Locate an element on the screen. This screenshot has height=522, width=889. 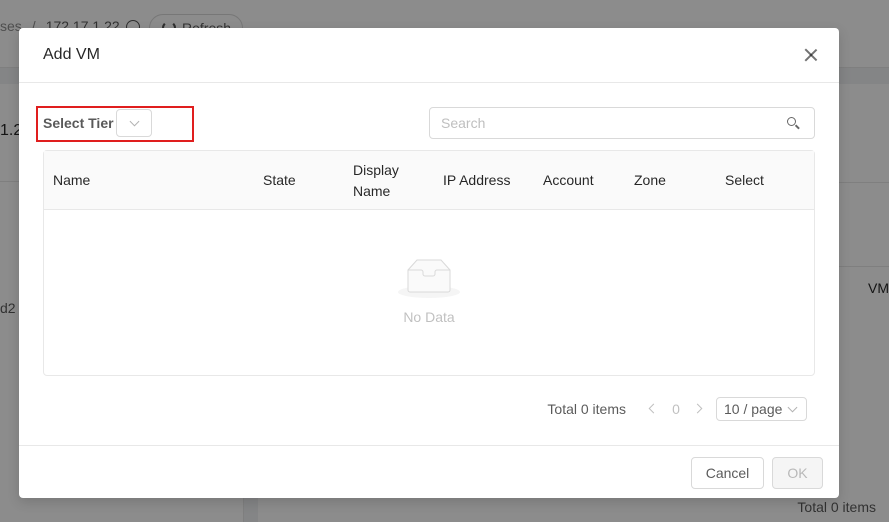
chevron-left-icon is located at coordinates (653, 408).